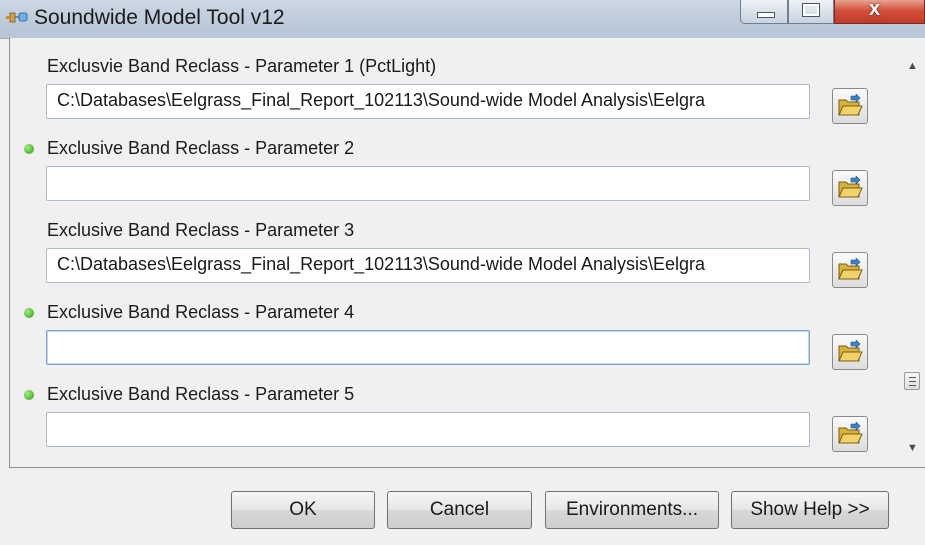 The width and height of the screenshot is (925, 545). I want to click on parameter-5-browse-button, so click(850, 434).